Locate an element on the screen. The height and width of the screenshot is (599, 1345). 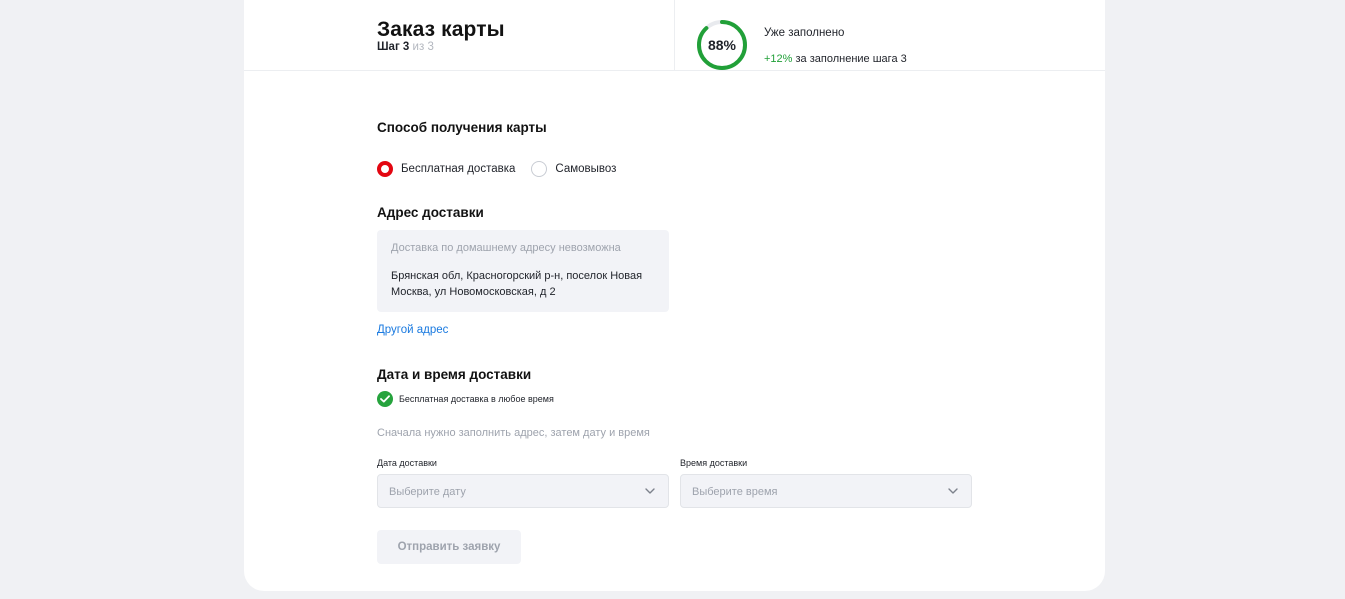
header-divider is located at coordinates (674, 35).